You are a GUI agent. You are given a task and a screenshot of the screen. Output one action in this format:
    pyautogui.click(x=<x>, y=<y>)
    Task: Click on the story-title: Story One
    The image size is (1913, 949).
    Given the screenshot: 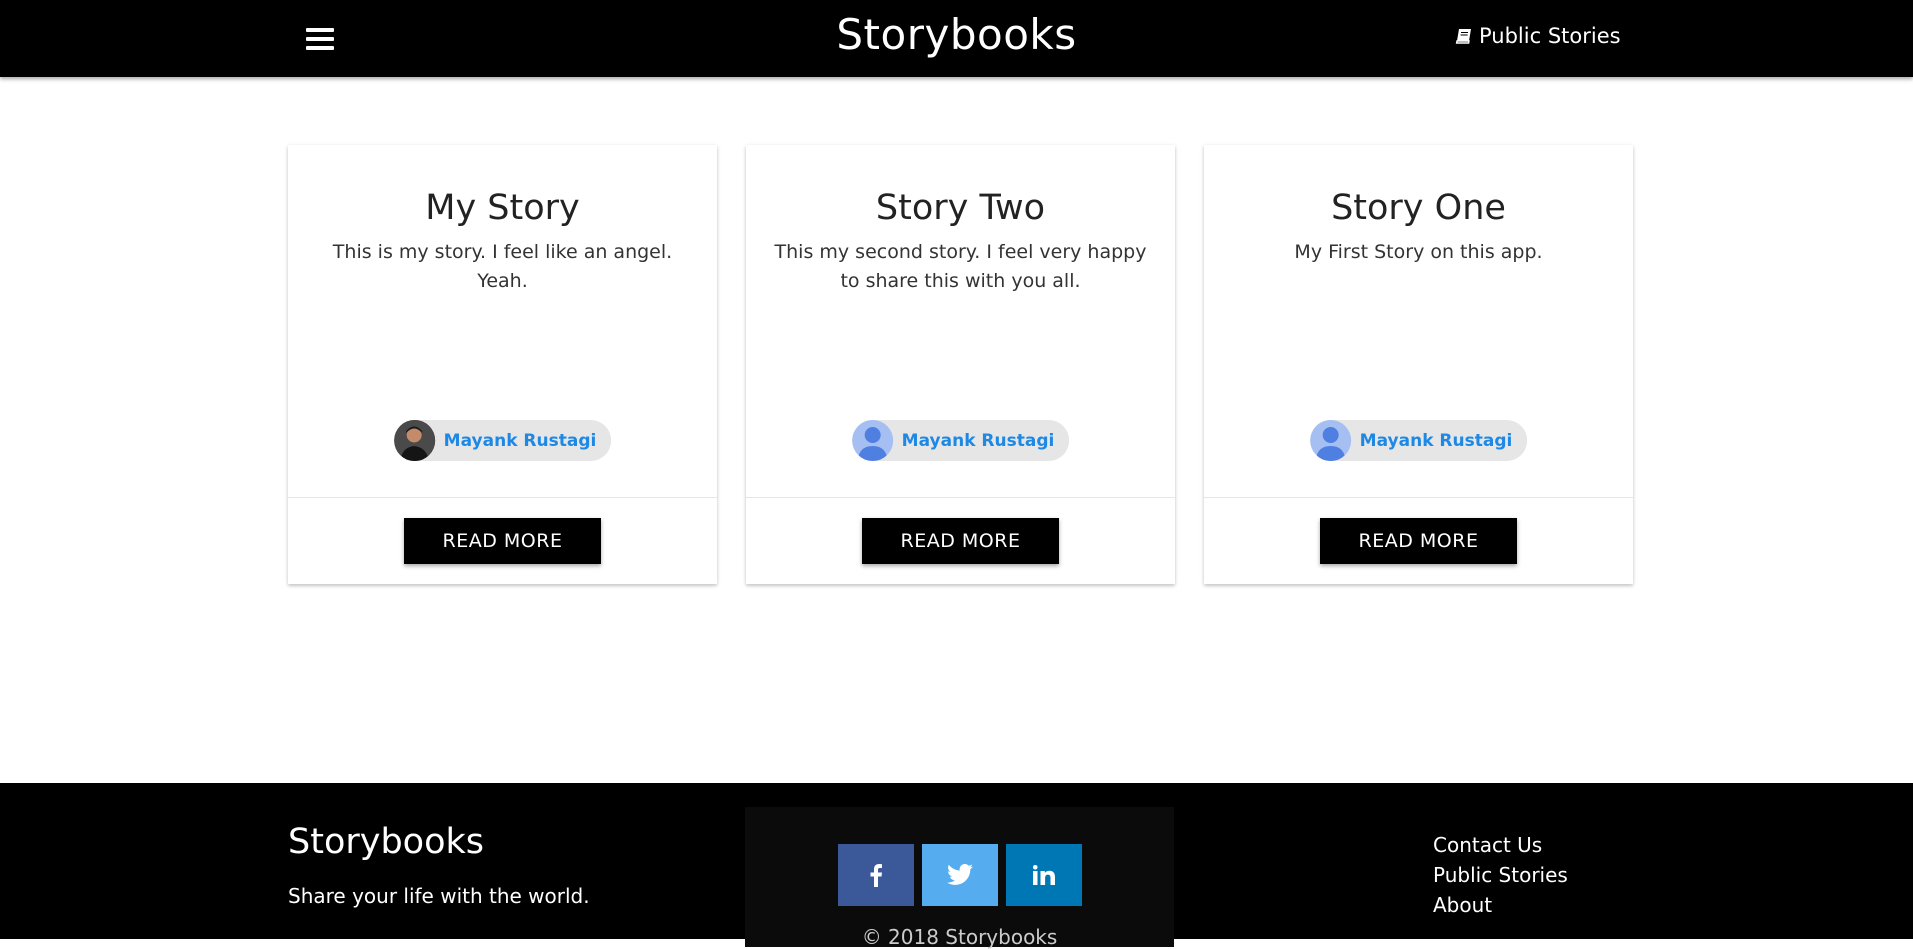 What is the action you would take?
    pyautogui.click(x=1418, y=208)
    